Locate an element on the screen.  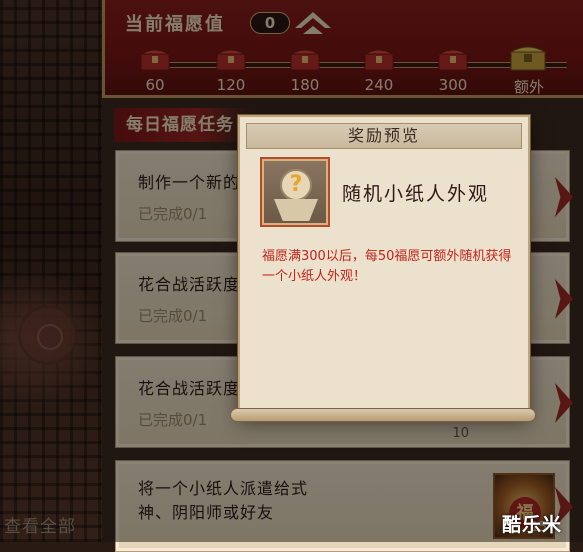
reward-name: 随机小纸人外观 is located at coordinates (416, 194).